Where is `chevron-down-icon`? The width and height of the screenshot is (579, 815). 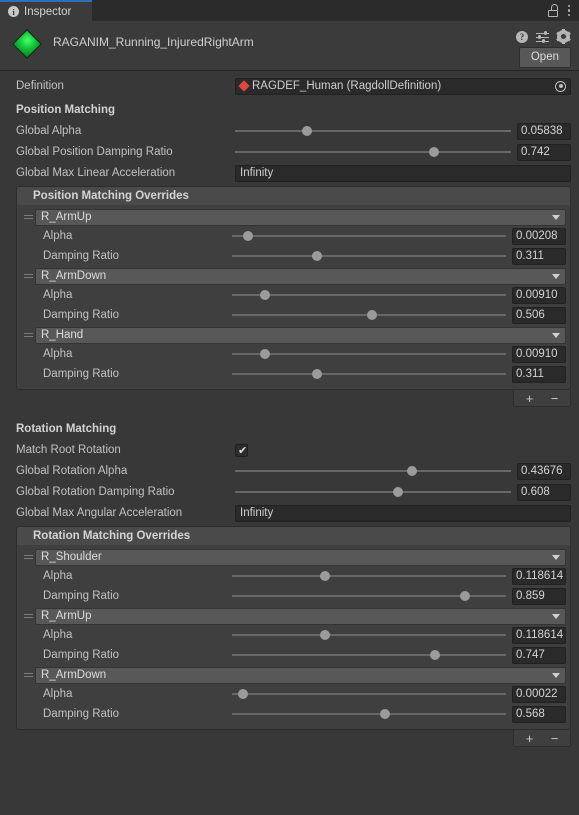 chevron-down-icon is located at coordinates (556, 557).